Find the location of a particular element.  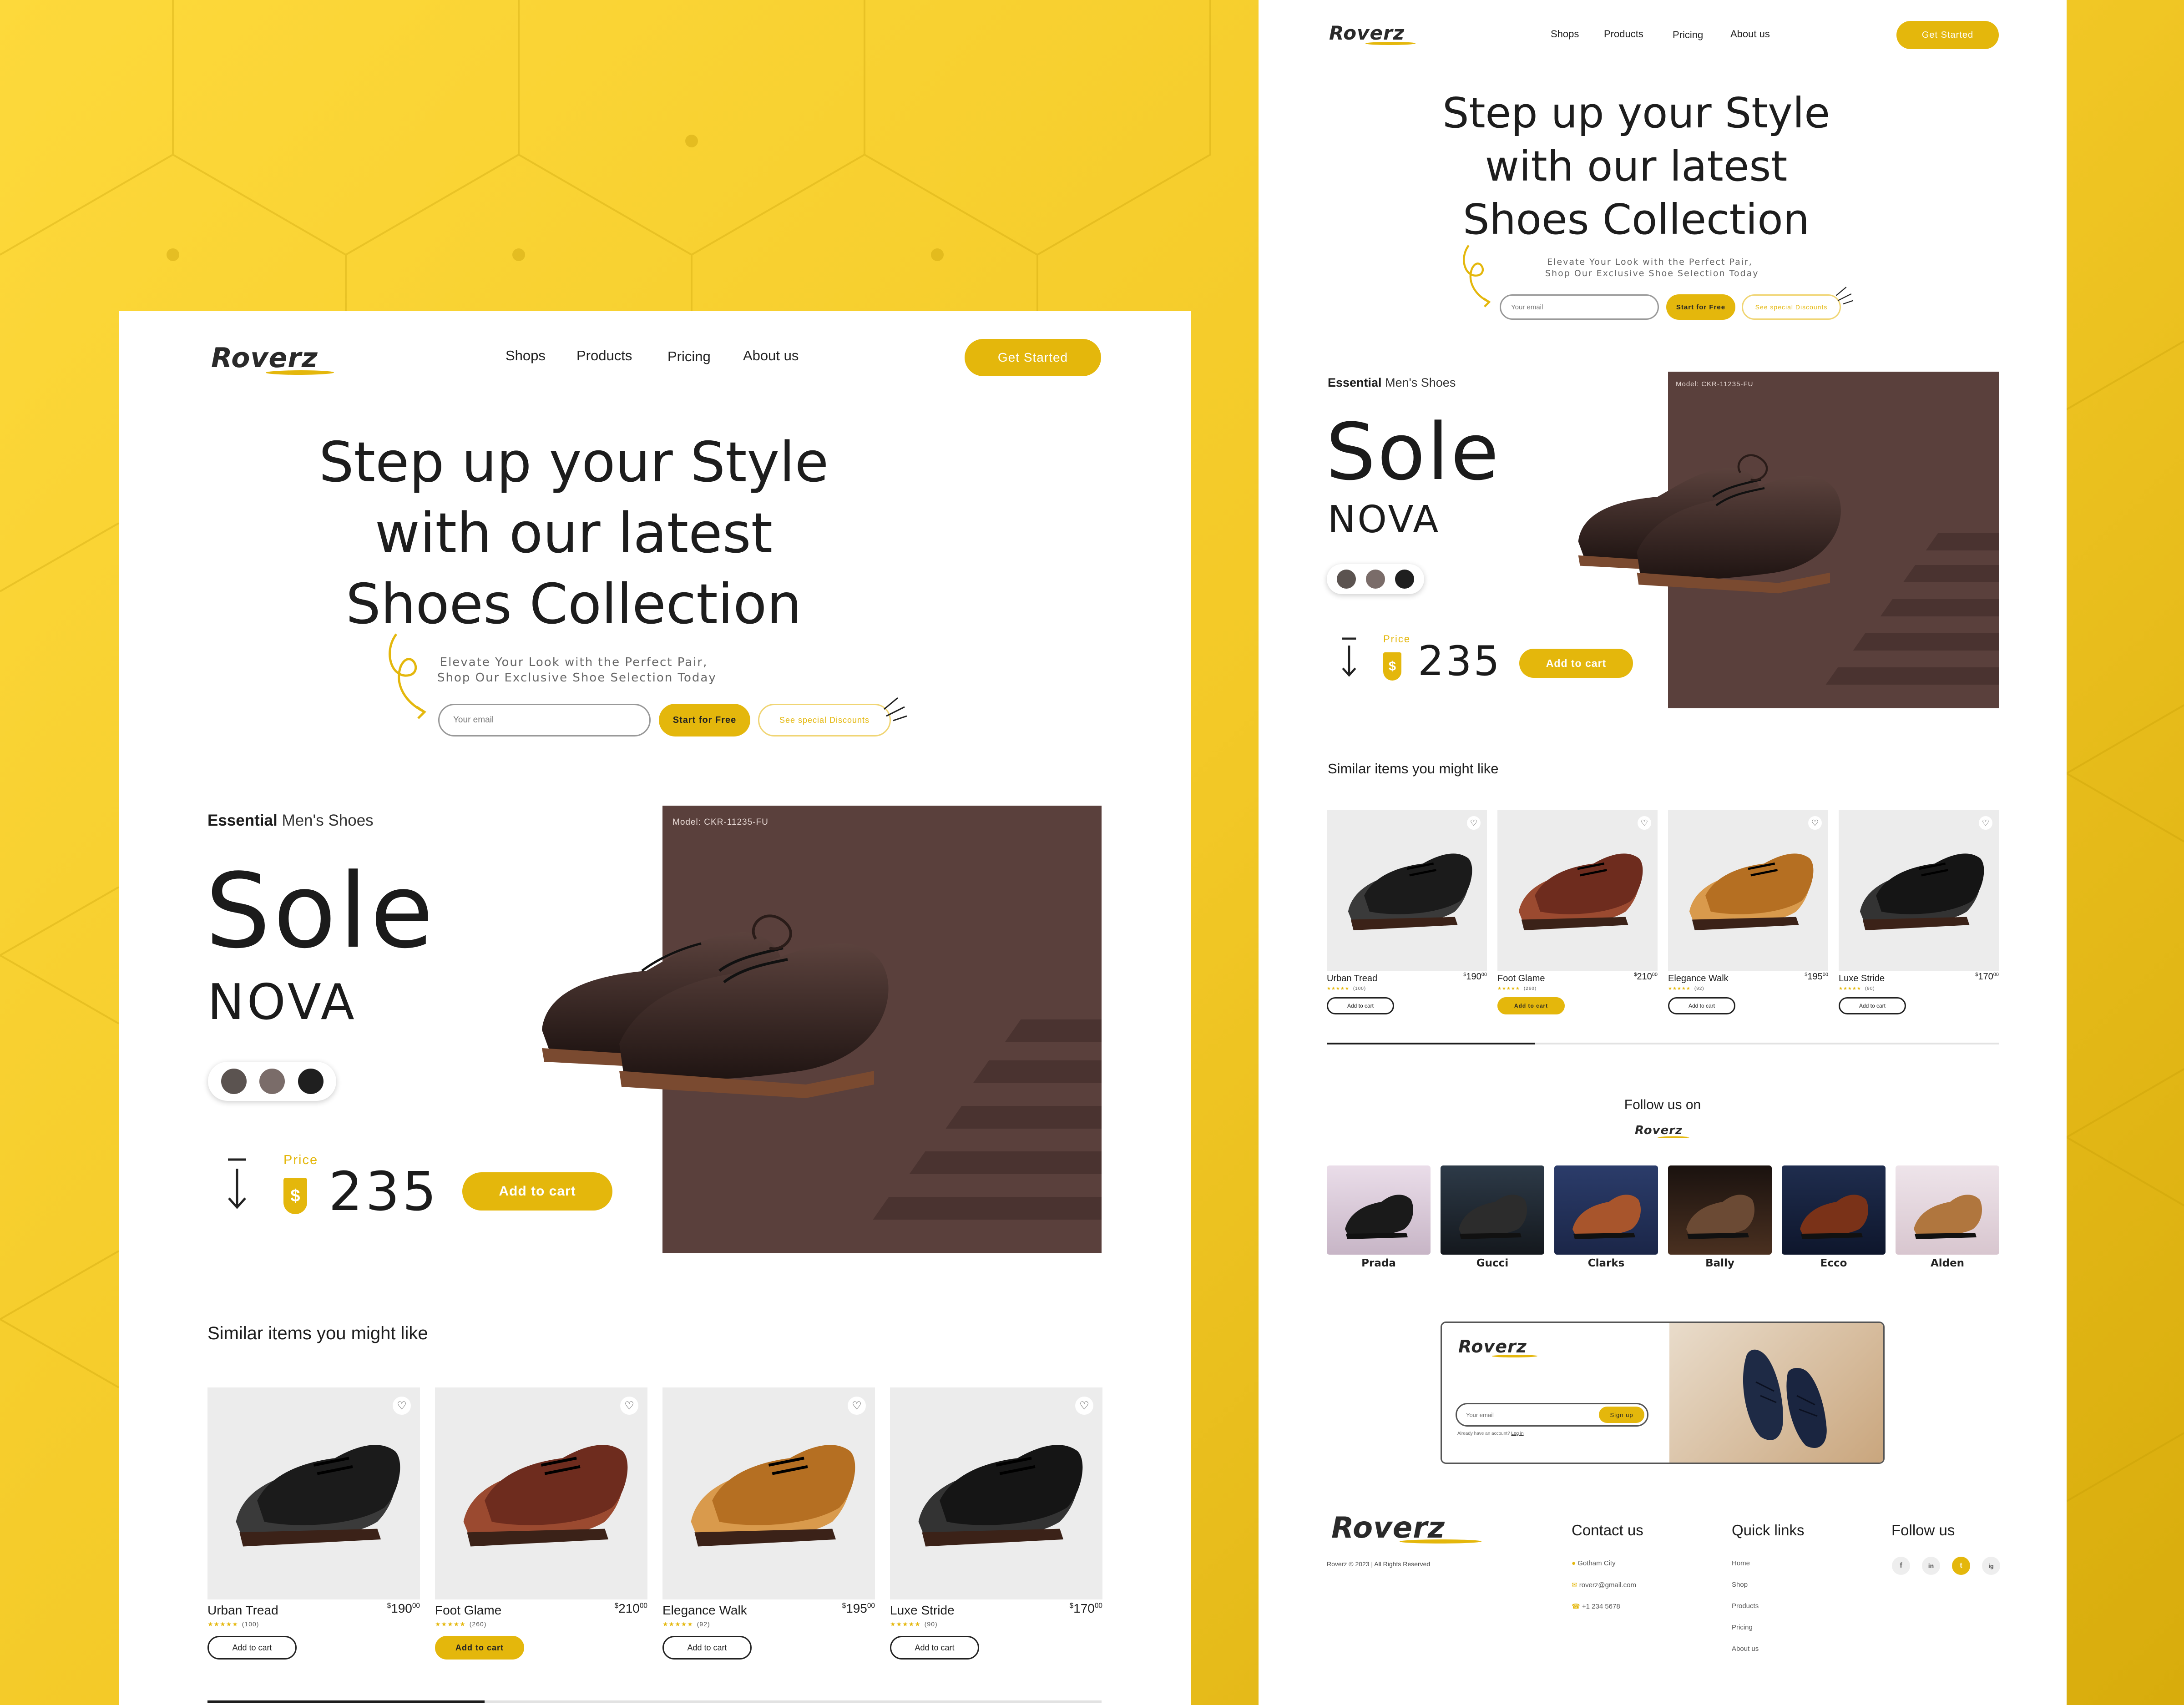

signup-email-input is located at coordinates (1525, 1415).